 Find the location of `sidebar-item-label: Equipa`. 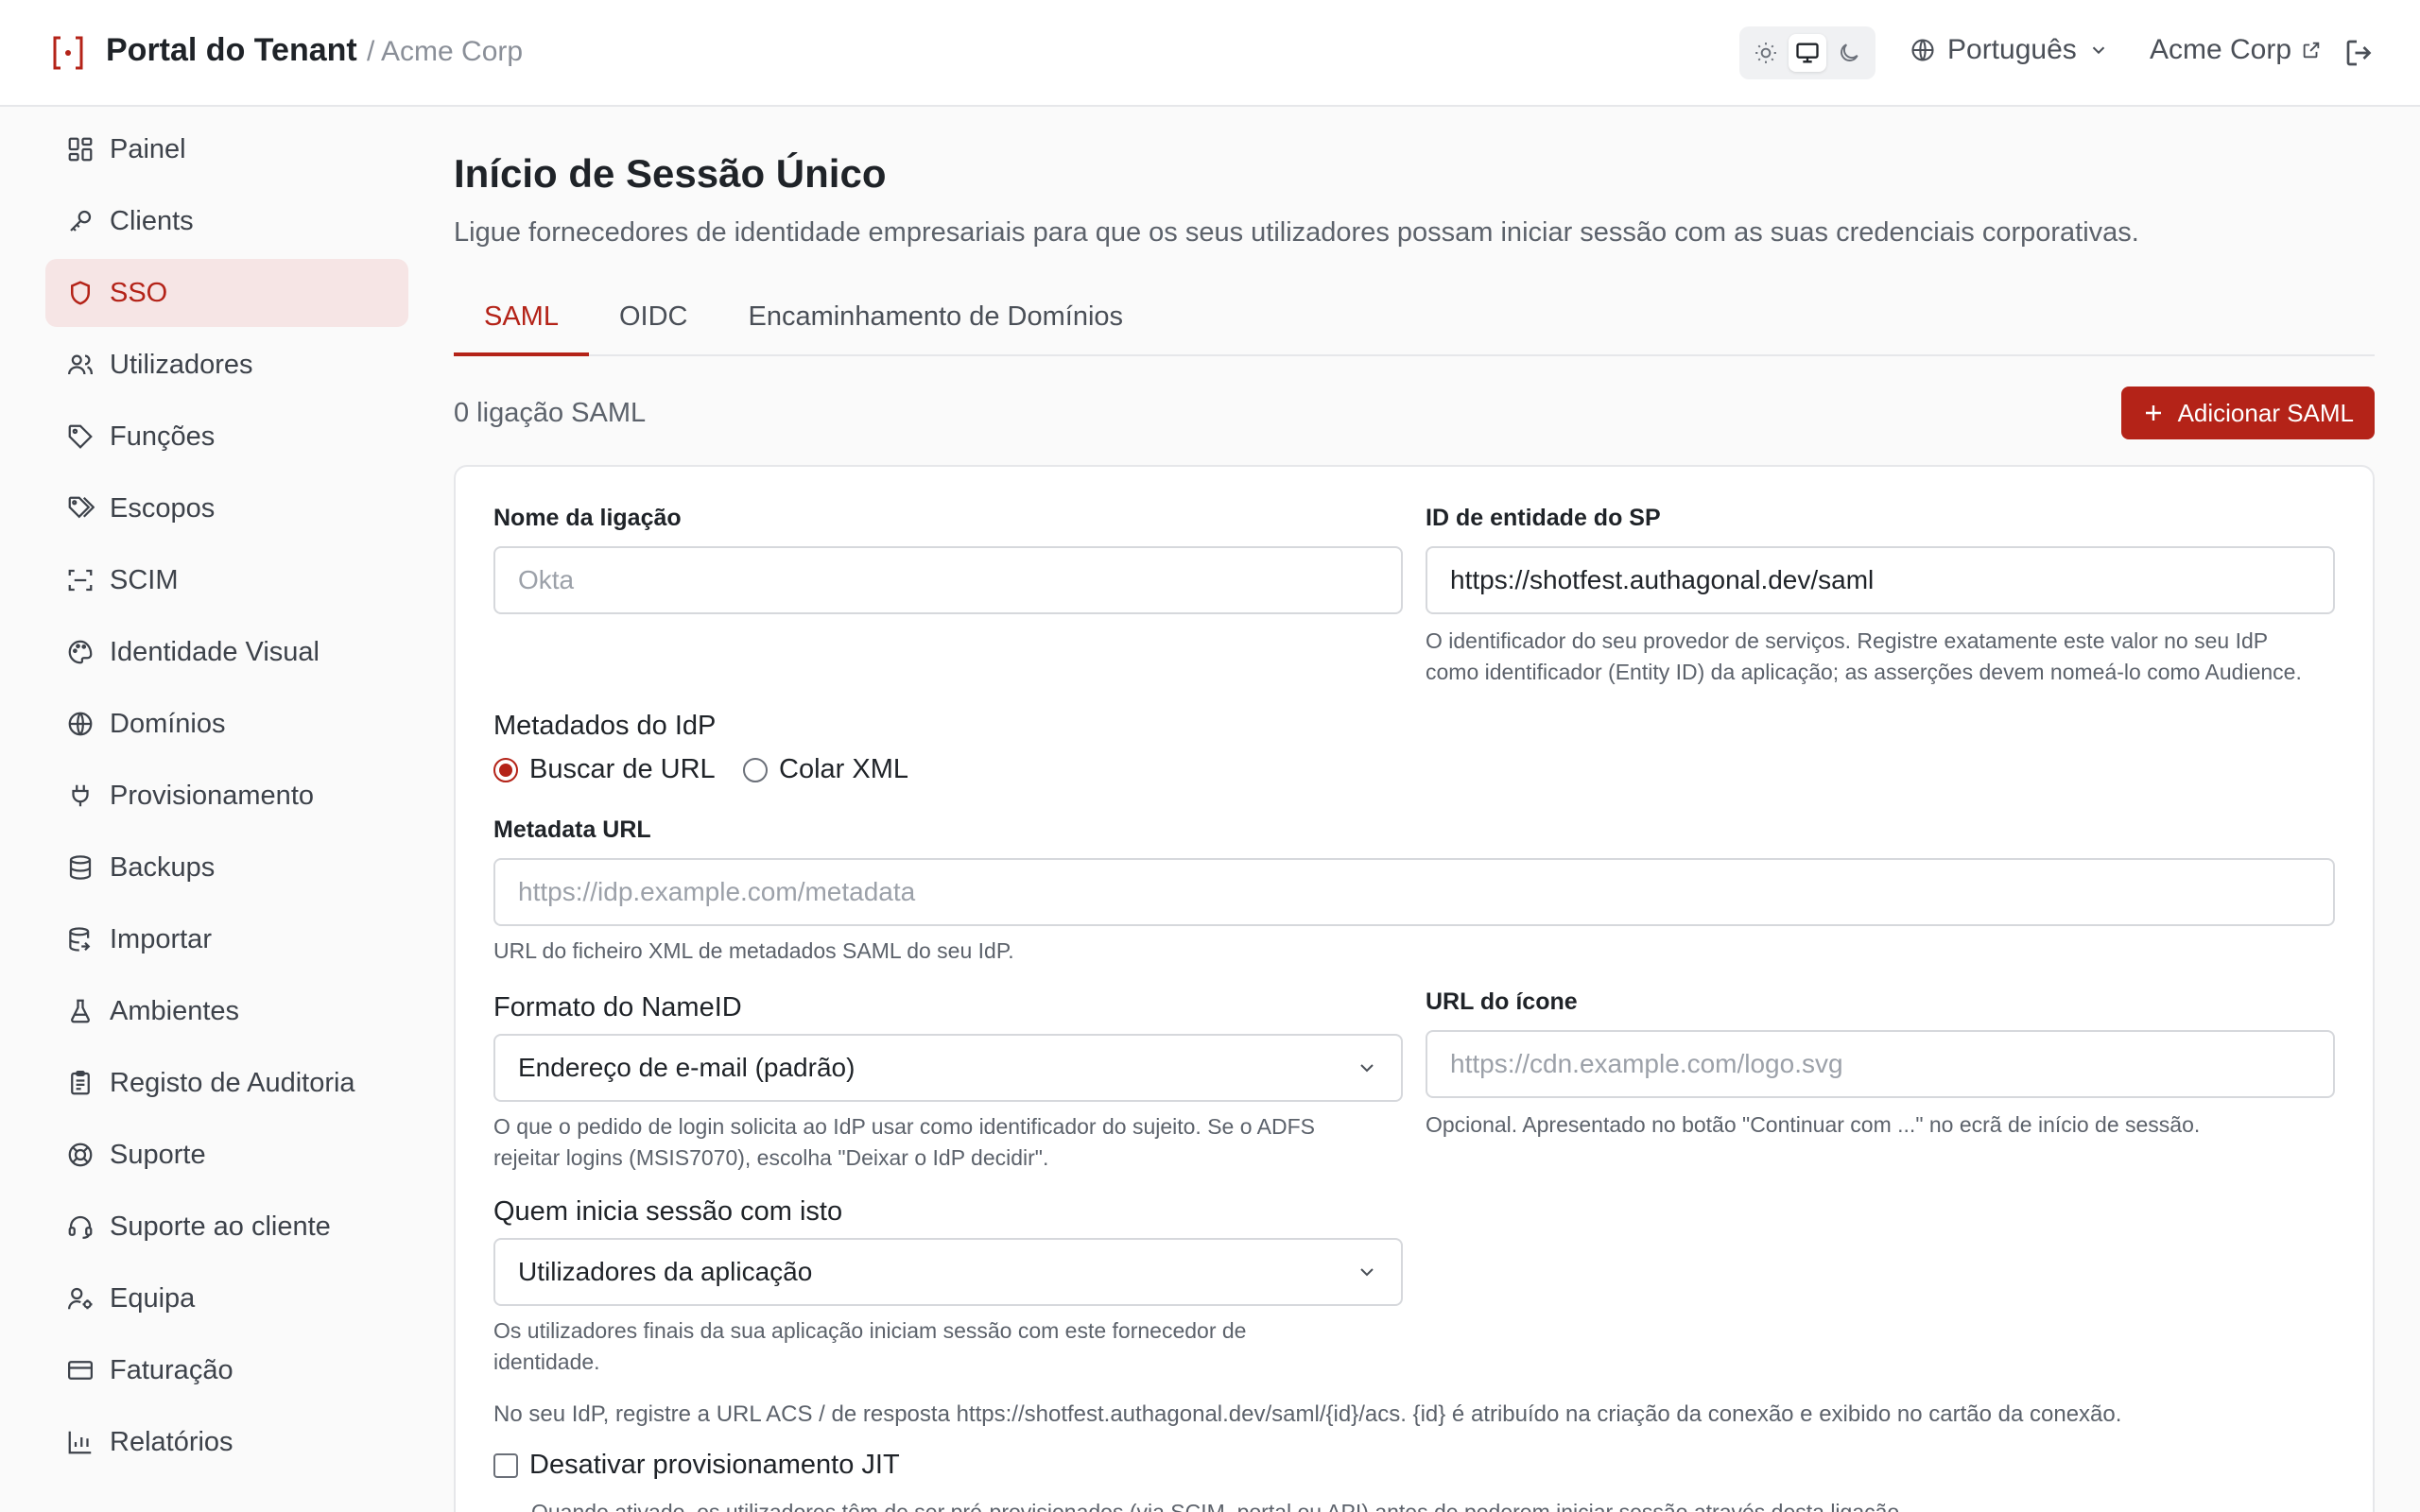

sidebar-item-label: Equipa is located at coordinates (153, 1298).